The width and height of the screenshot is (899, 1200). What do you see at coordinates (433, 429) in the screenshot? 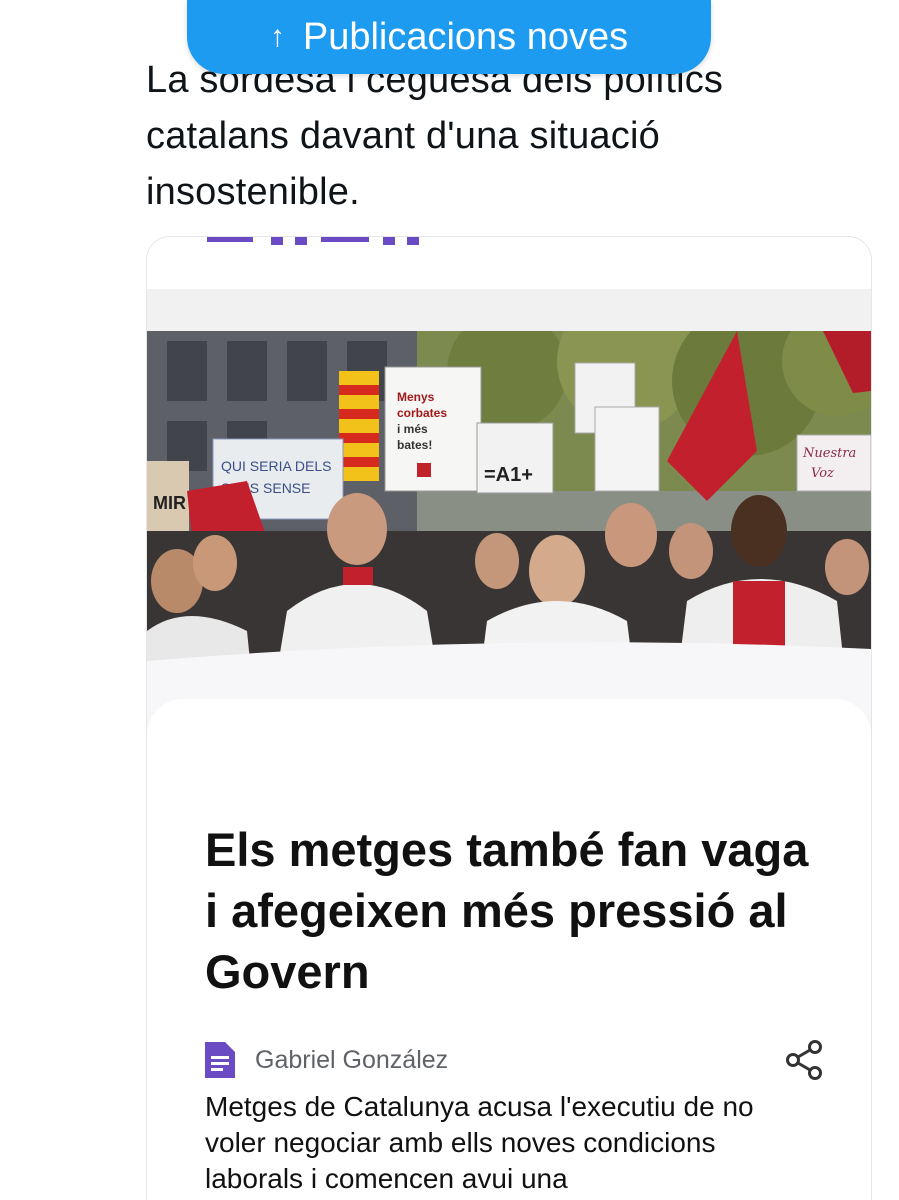
I see `protest-sign-1: Menys corbates i més bates!` at bounding box center [433, 429].